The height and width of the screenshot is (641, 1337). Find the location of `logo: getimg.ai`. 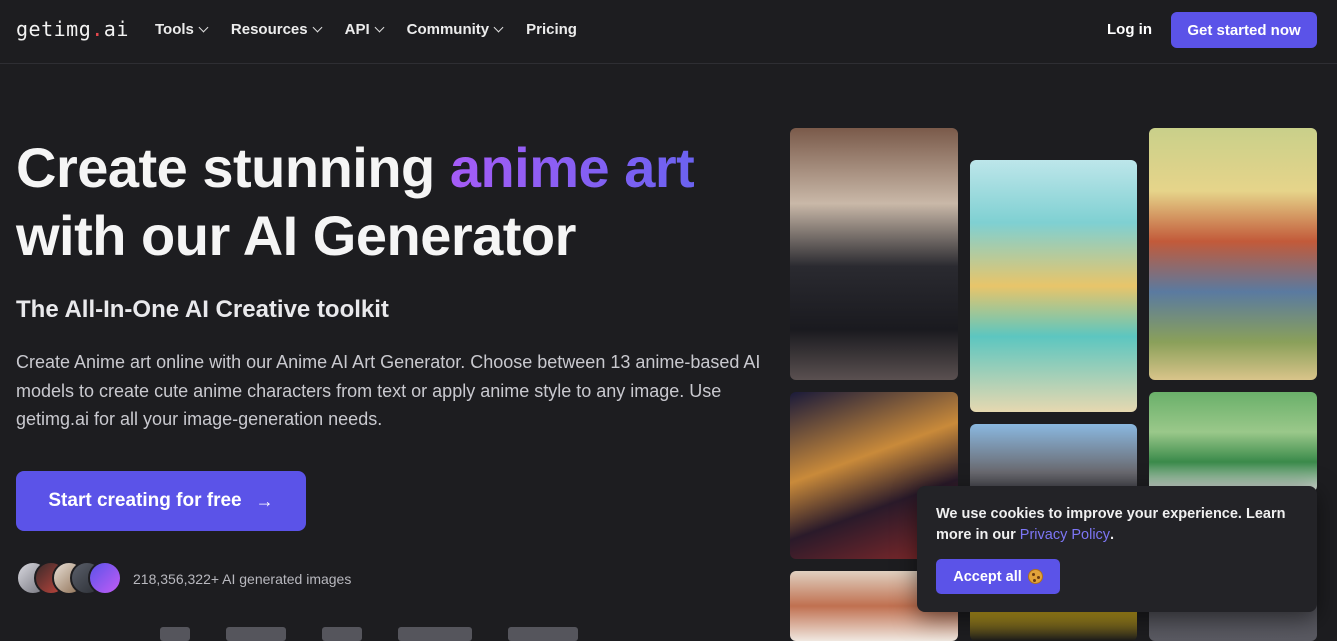

logo: getimg.ai is located at coordinates (72, 29).